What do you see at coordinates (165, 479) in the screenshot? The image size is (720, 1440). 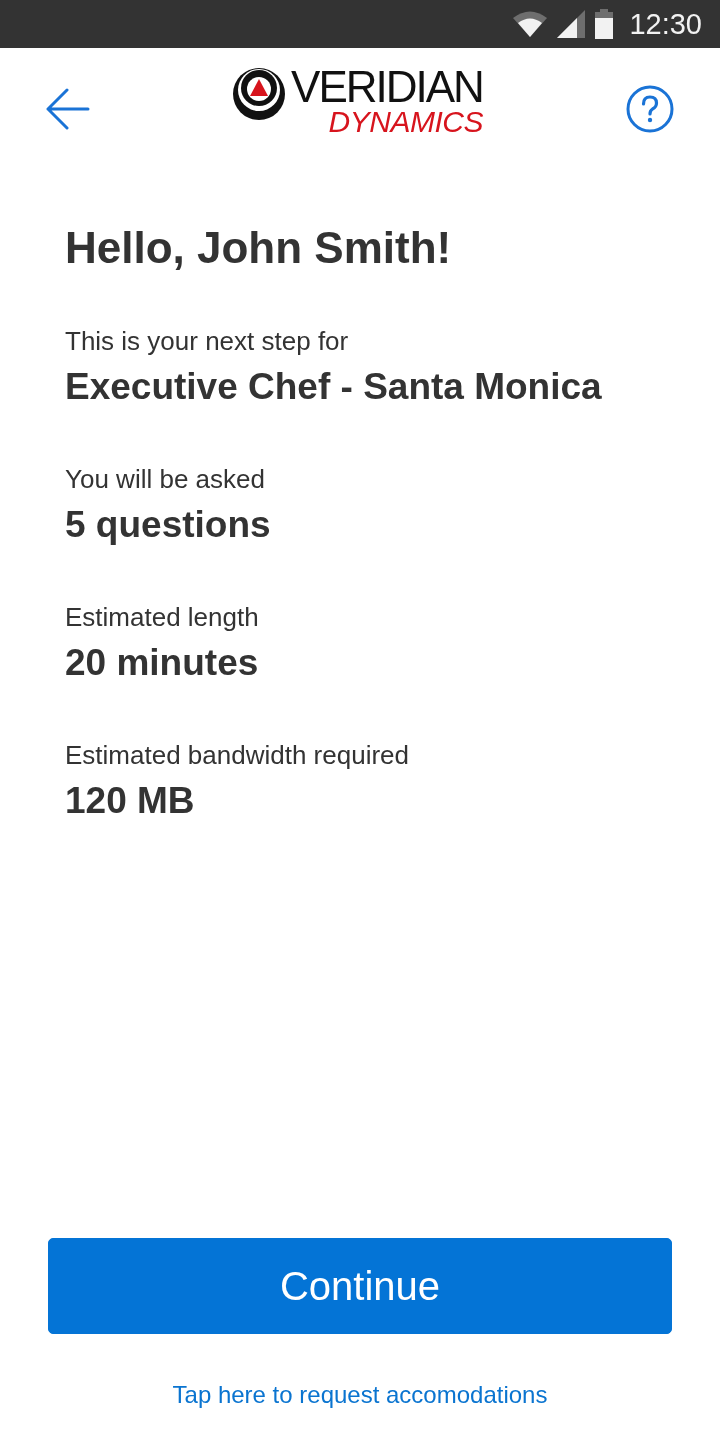 I see `detail-label: You will be asked` at bounding box center [165, 479].